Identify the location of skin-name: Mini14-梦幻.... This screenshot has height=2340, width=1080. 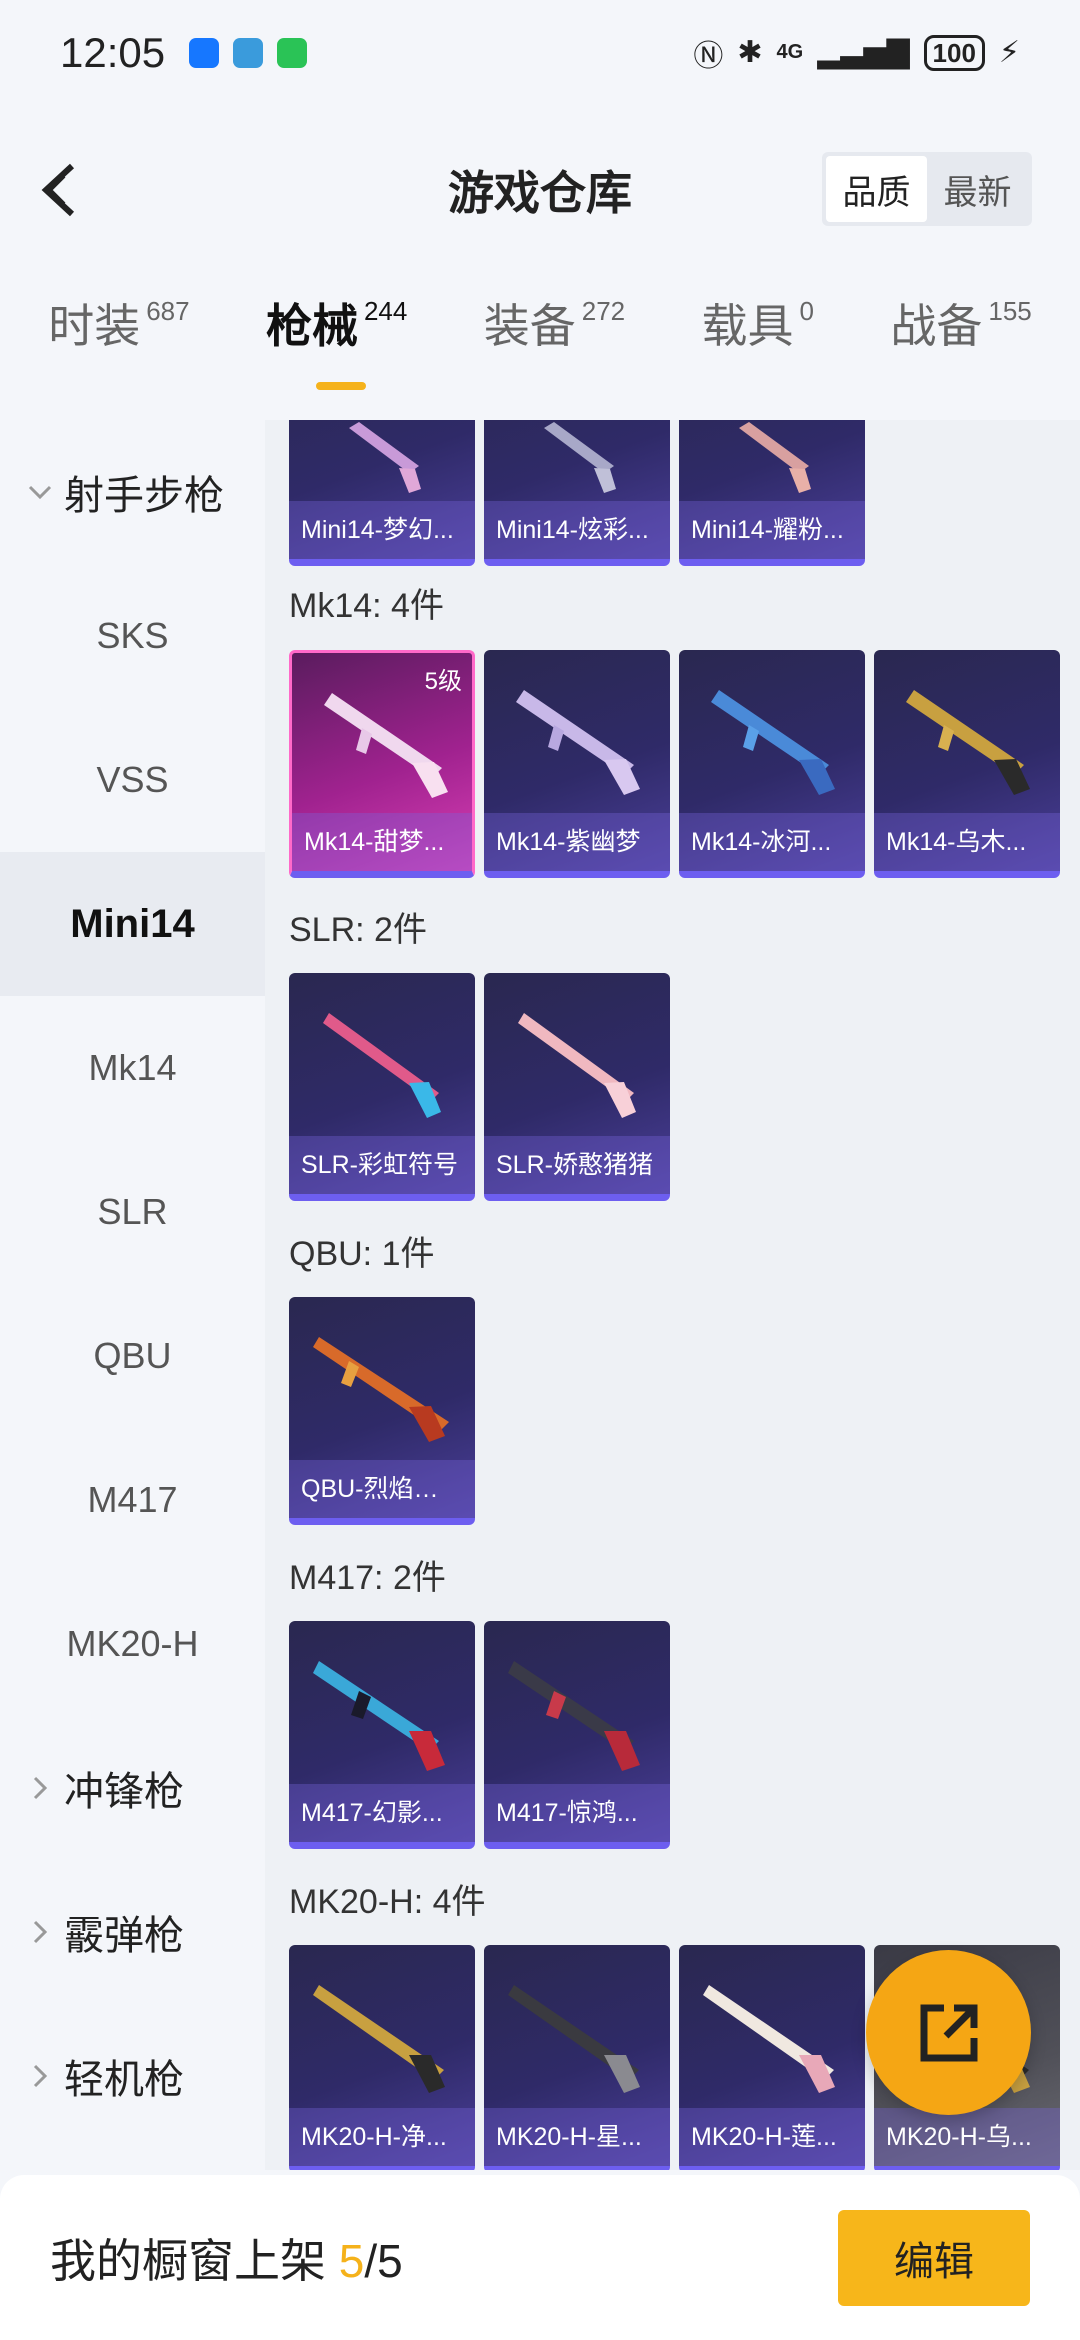
(382, 530).